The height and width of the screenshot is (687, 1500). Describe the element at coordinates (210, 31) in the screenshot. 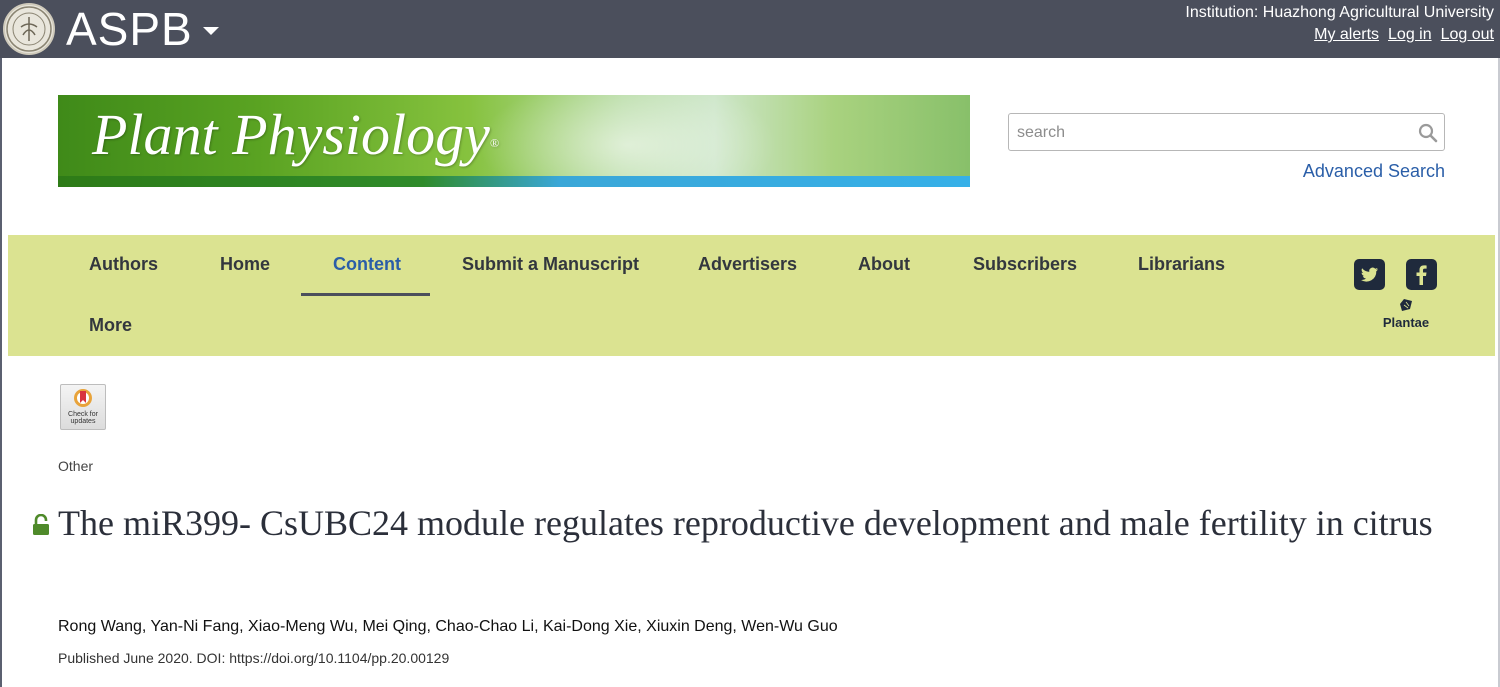

I see `caret-down-icon` at that location.